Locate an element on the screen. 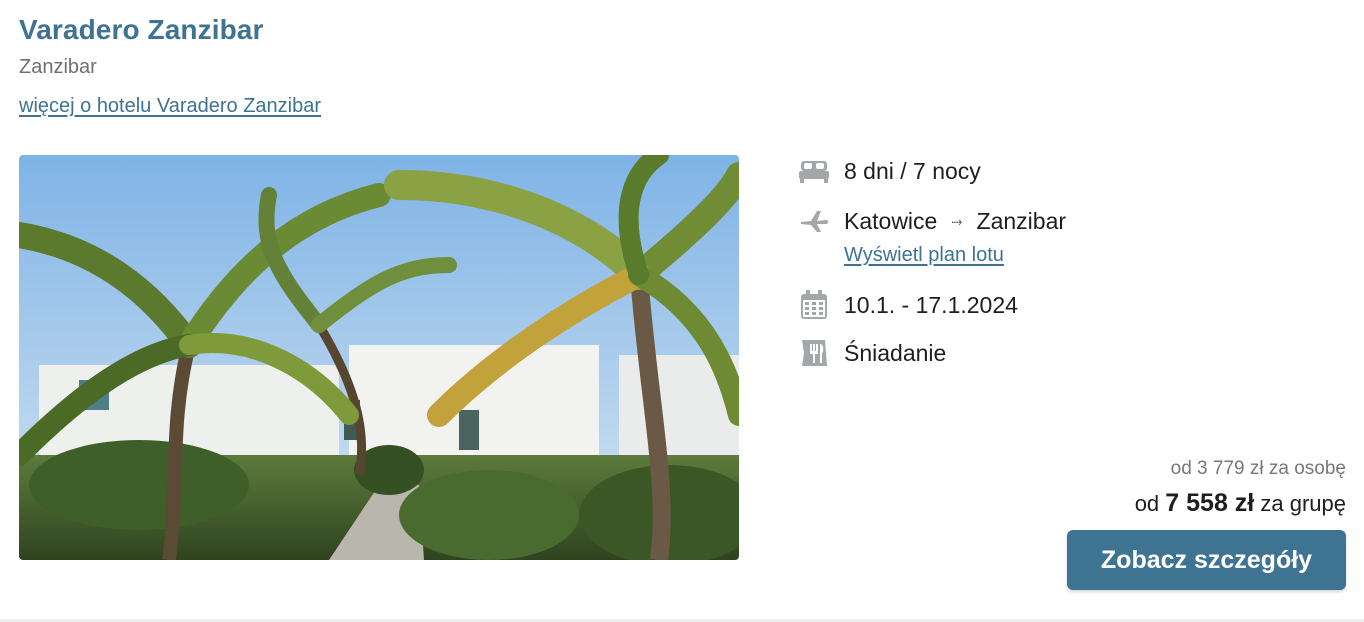 The height and width of the screenshot is (622, 1364). price-per-person: od 3 779 zł za osobę is located at coordinates (1258, 468).